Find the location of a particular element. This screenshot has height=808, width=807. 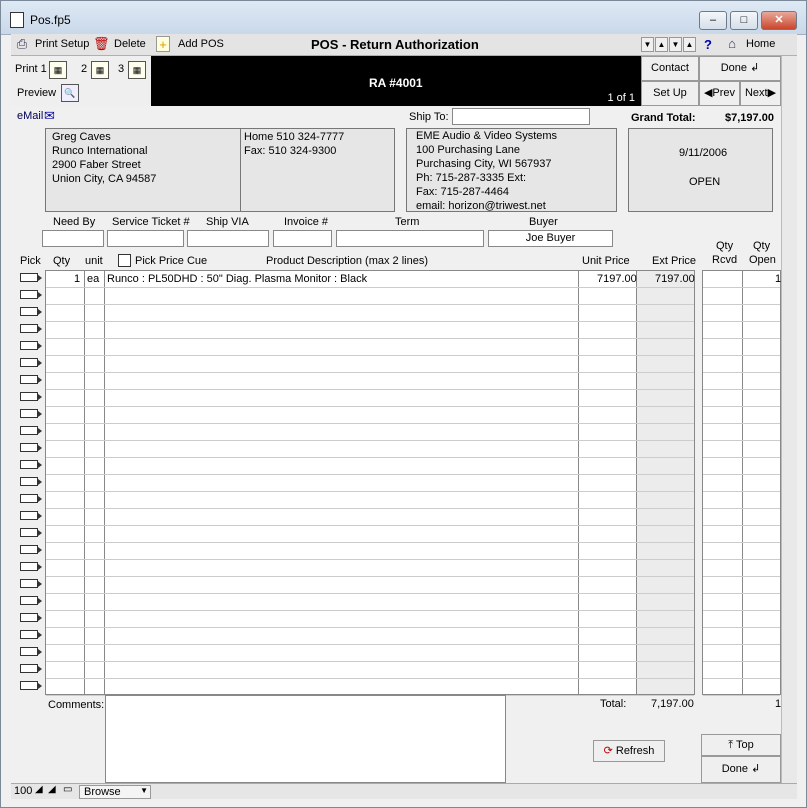

mode-select: Browse ▼ is located at coordinates (115, 792).